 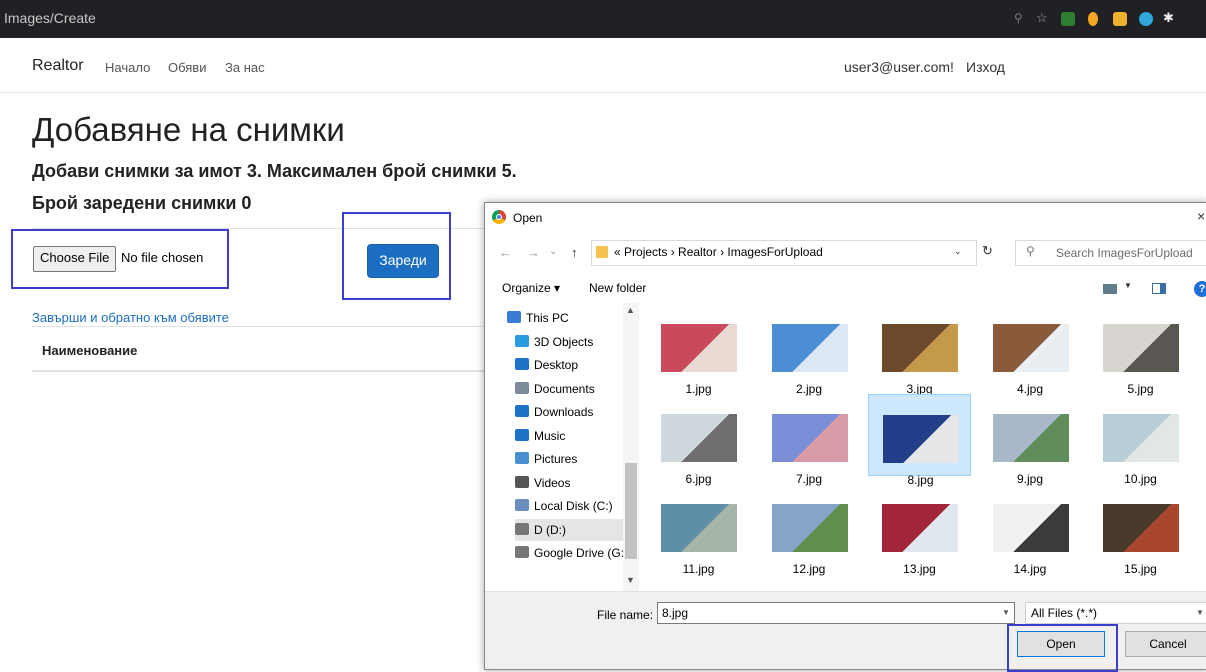 I want to click on star-icon: ☆, so click(x=1043, y=17).